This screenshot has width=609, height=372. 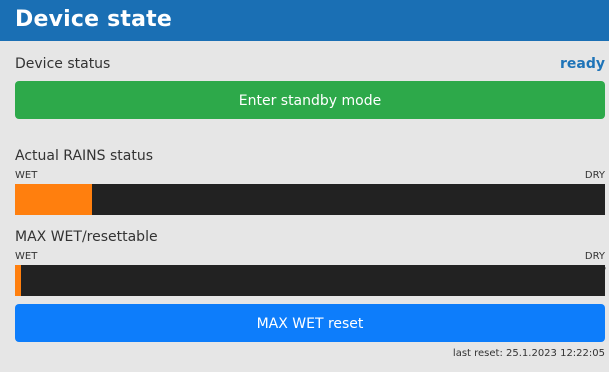 I want to click on rains-status-title: Actual RAINS status, so click(x=84, y=156).